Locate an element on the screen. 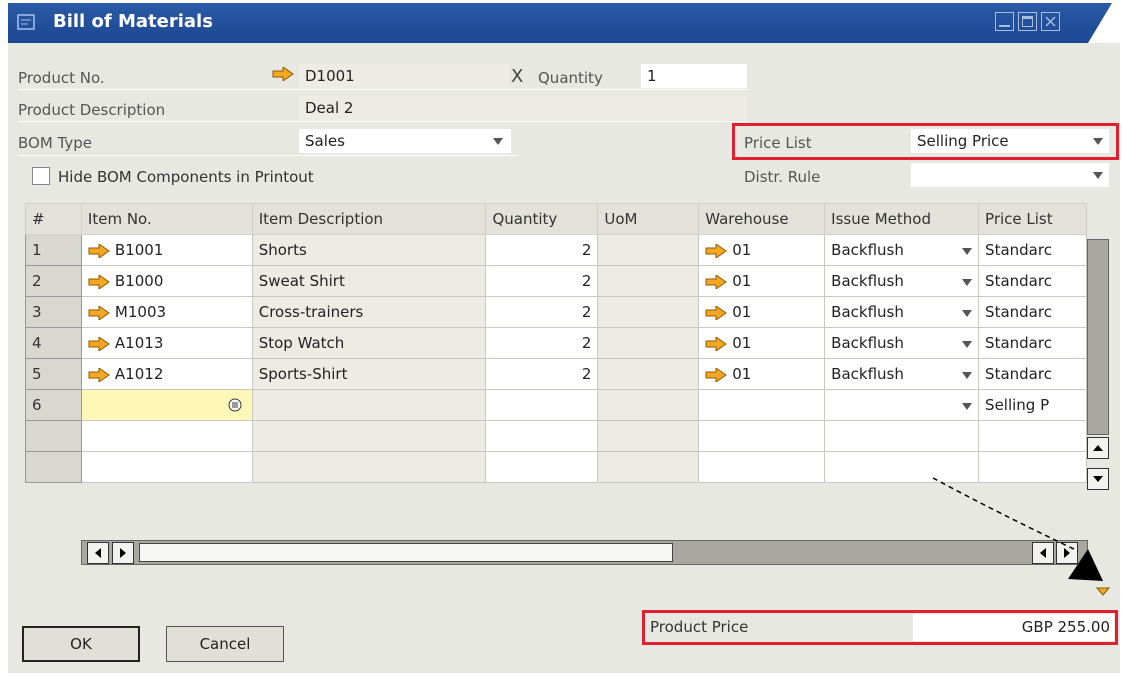  title-bar: Bill of Materials is located at coordinates (564, 23).